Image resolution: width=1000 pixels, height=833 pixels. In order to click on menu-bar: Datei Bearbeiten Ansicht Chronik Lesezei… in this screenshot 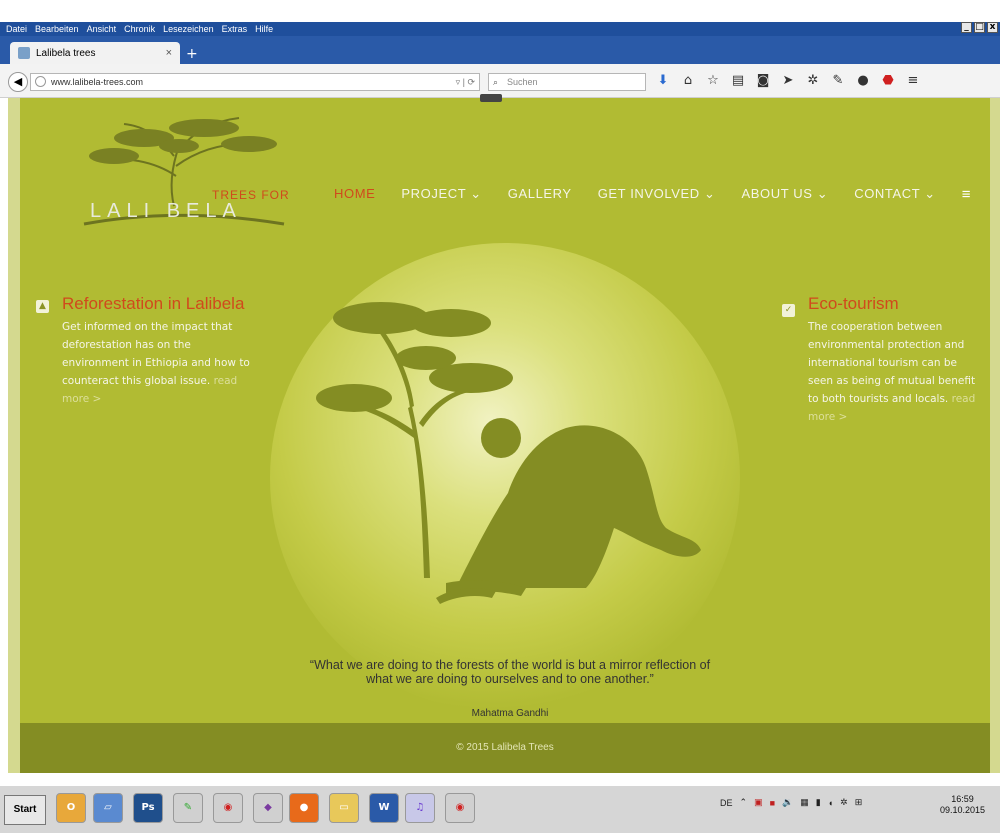, I will do `click(500, 29)`.